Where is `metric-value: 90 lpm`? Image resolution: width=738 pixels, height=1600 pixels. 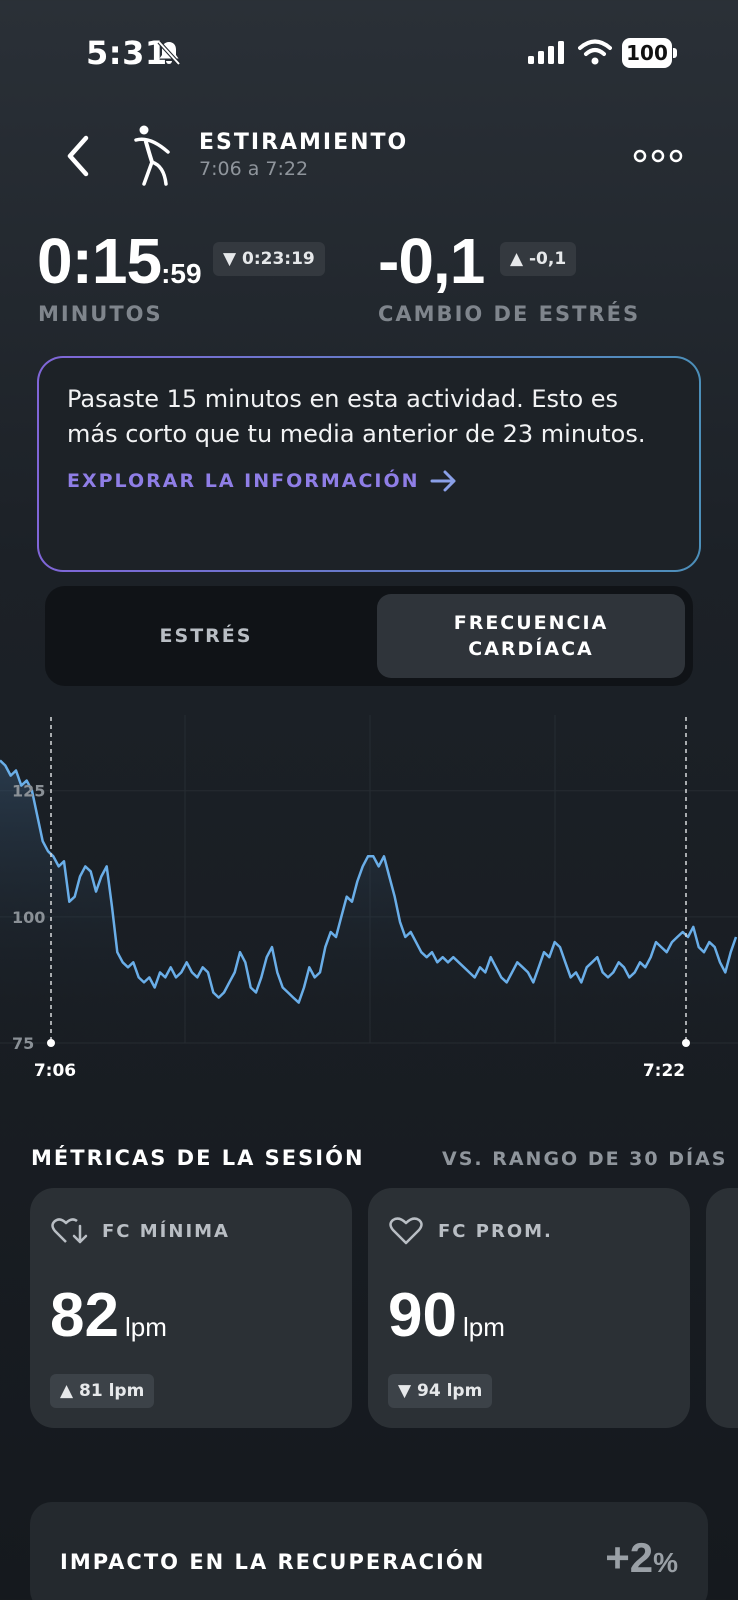 metric-value: 90 lpm is located at coordinates (446, 1315).